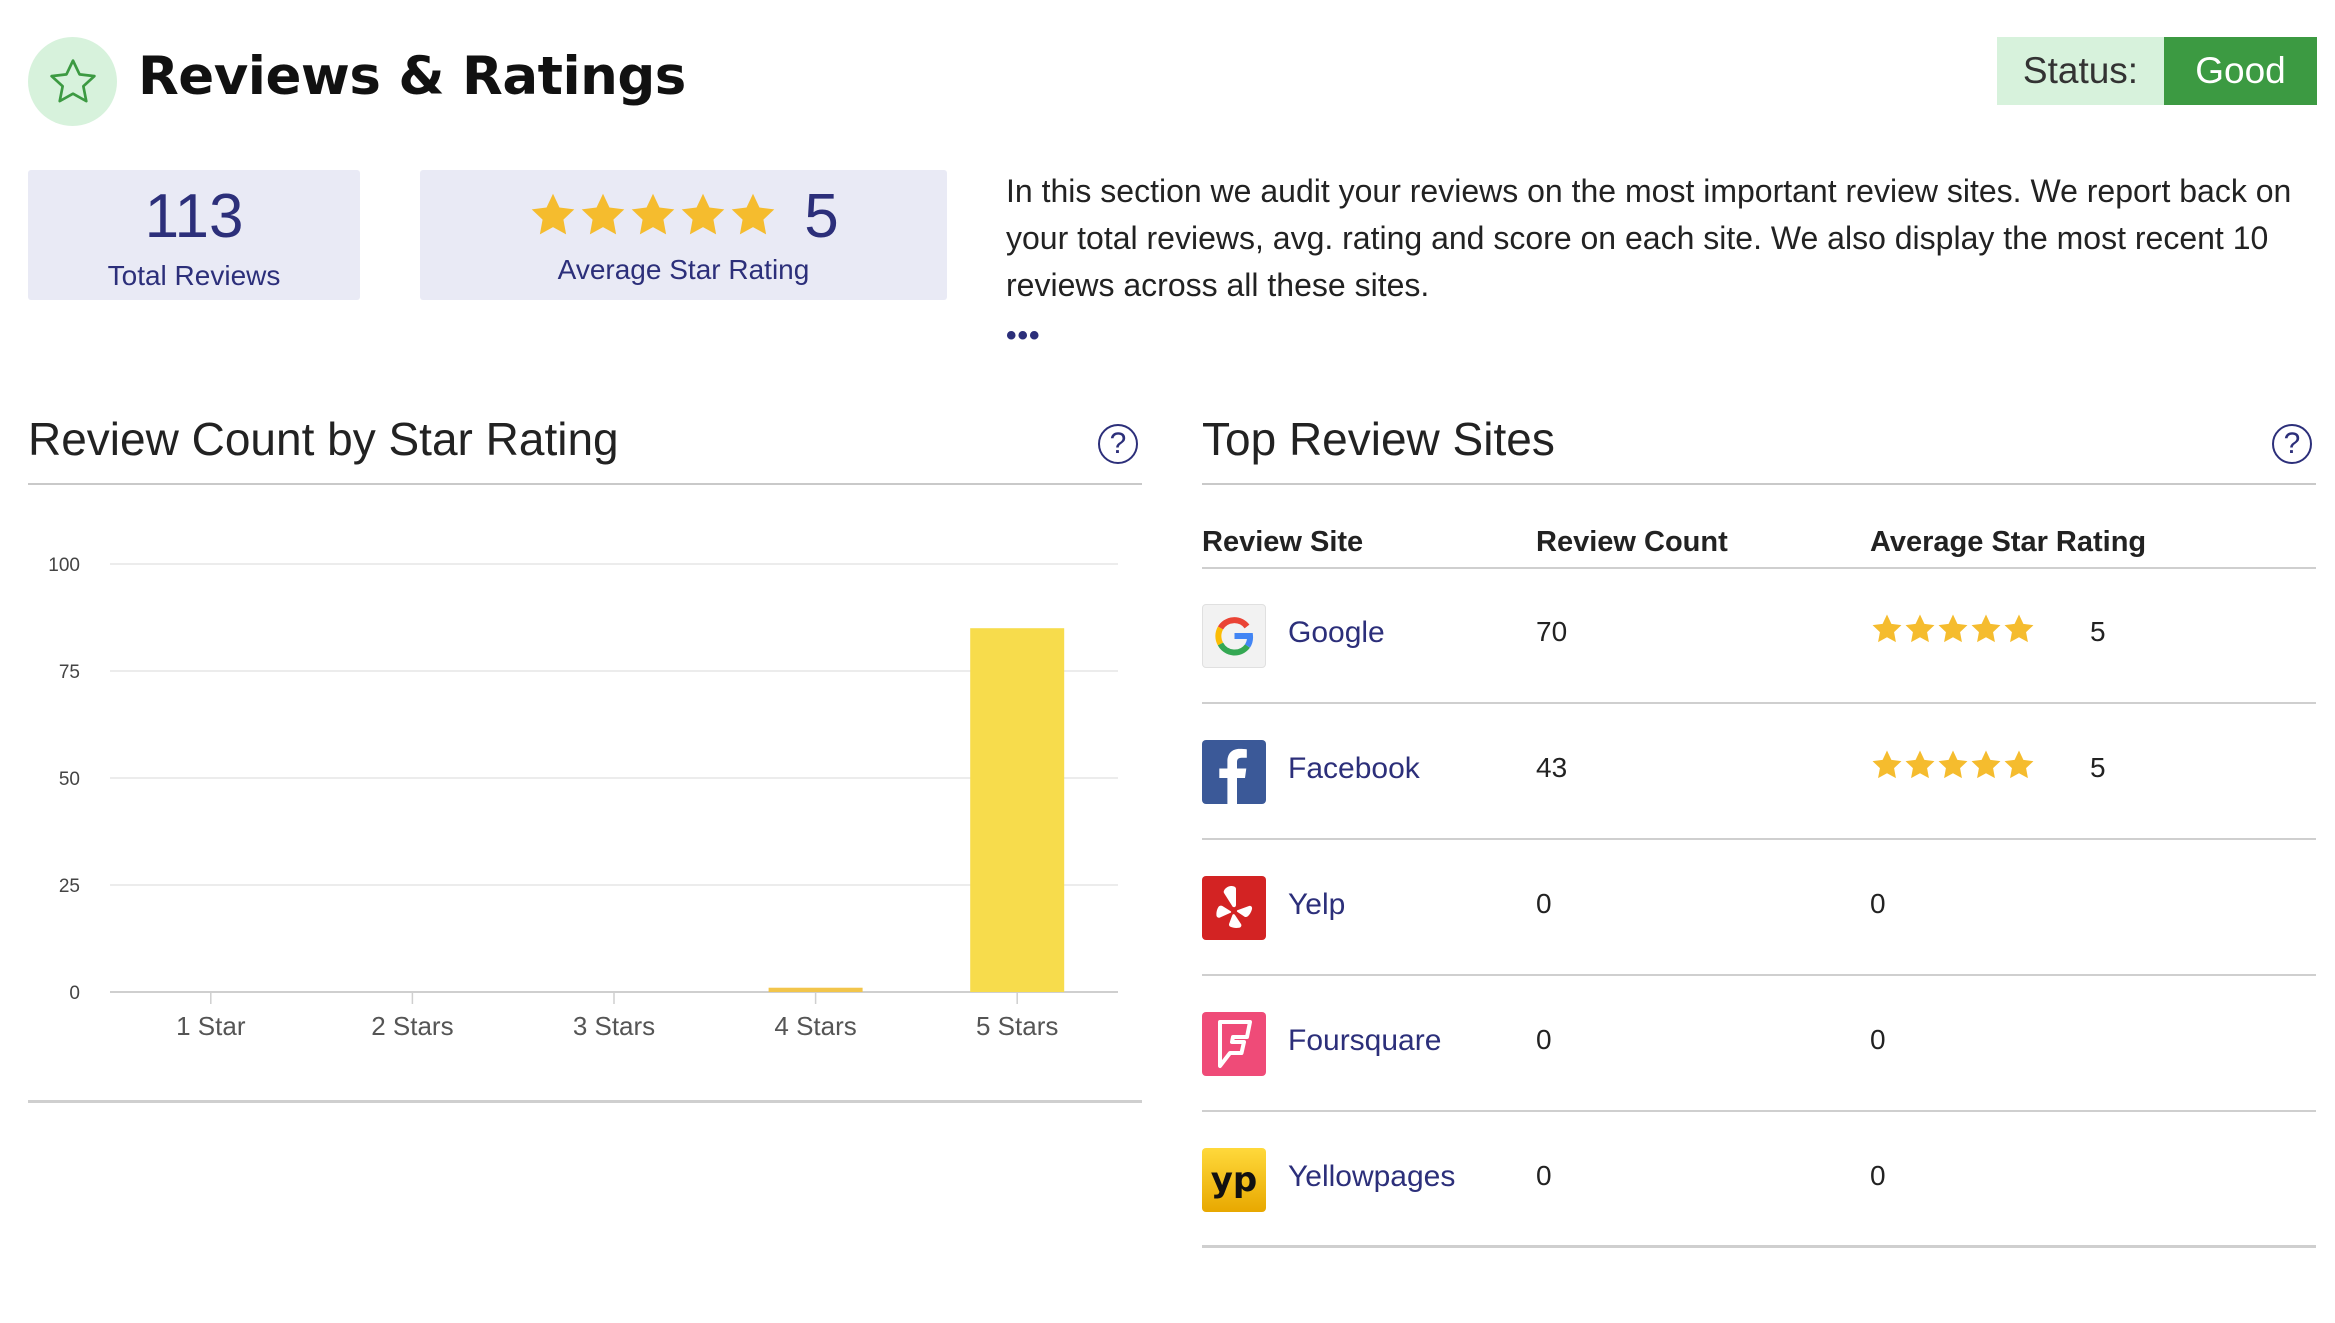 This screenshot has height=1323, width=2335. I want to click on chart-section-divider, so click(585, 484).